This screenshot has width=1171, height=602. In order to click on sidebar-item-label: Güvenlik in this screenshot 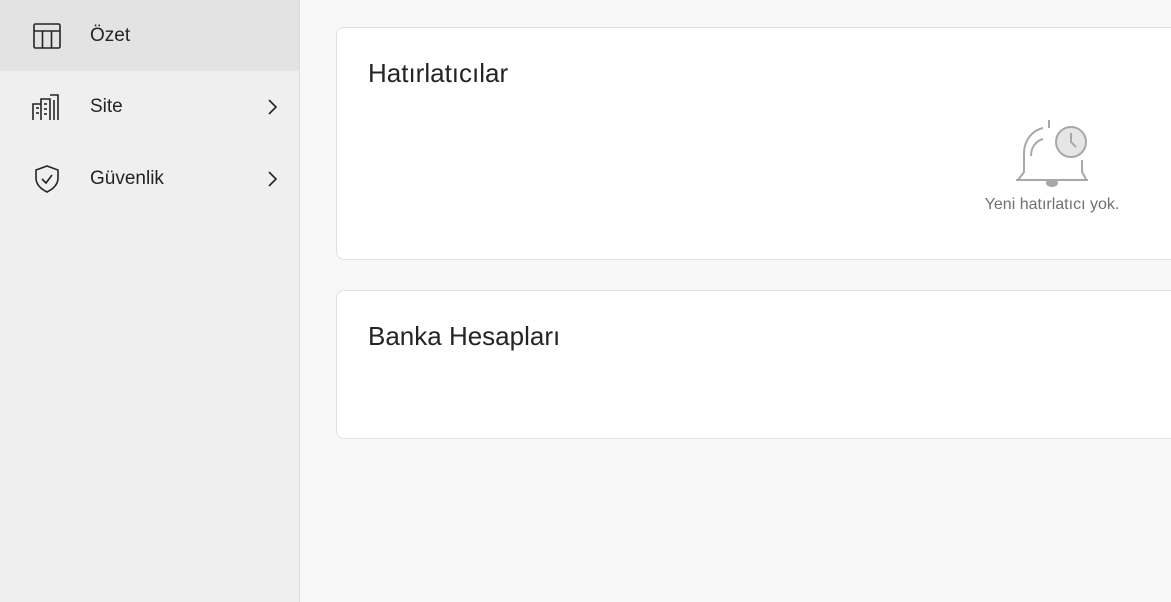, I will do `click(127, 178)`.